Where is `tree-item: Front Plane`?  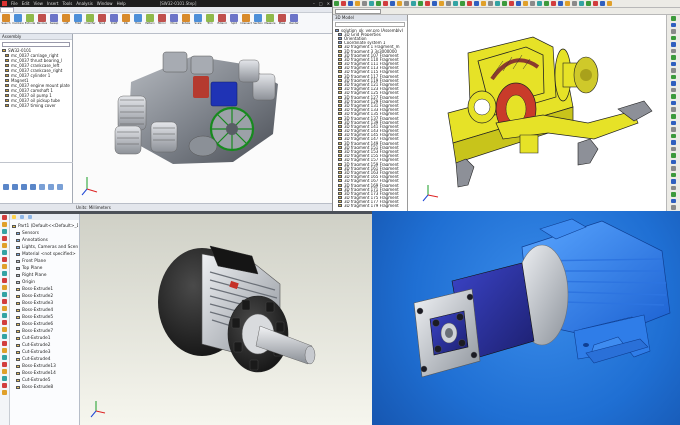 tree-item: Front Plane is located at coordinates (45, 261).